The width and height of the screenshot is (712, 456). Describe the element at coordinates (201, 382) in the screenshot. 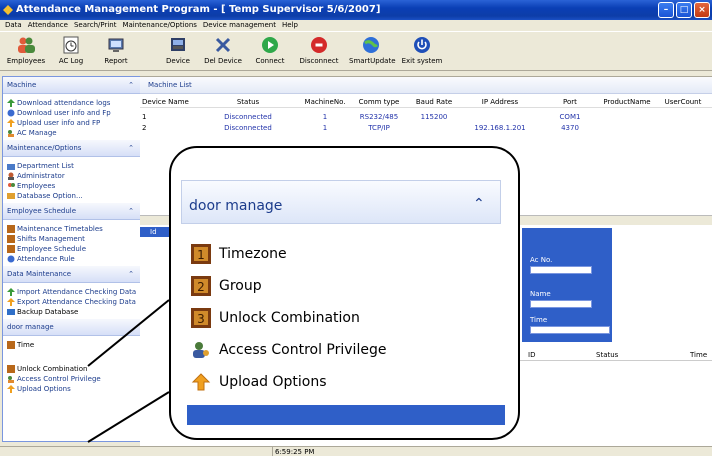

I see `up-arrow-icon` at that location.